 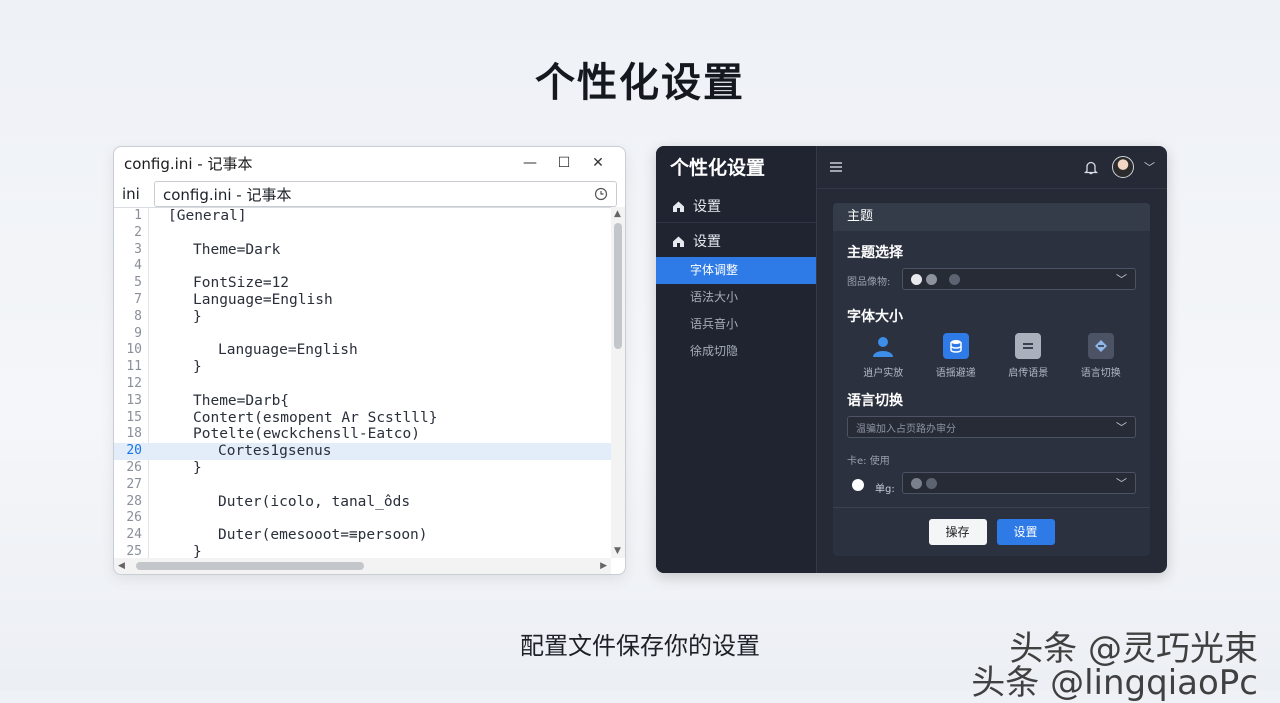 I want to click on sidebar-item-settings-2: 设置, so click(x=736, y=241).